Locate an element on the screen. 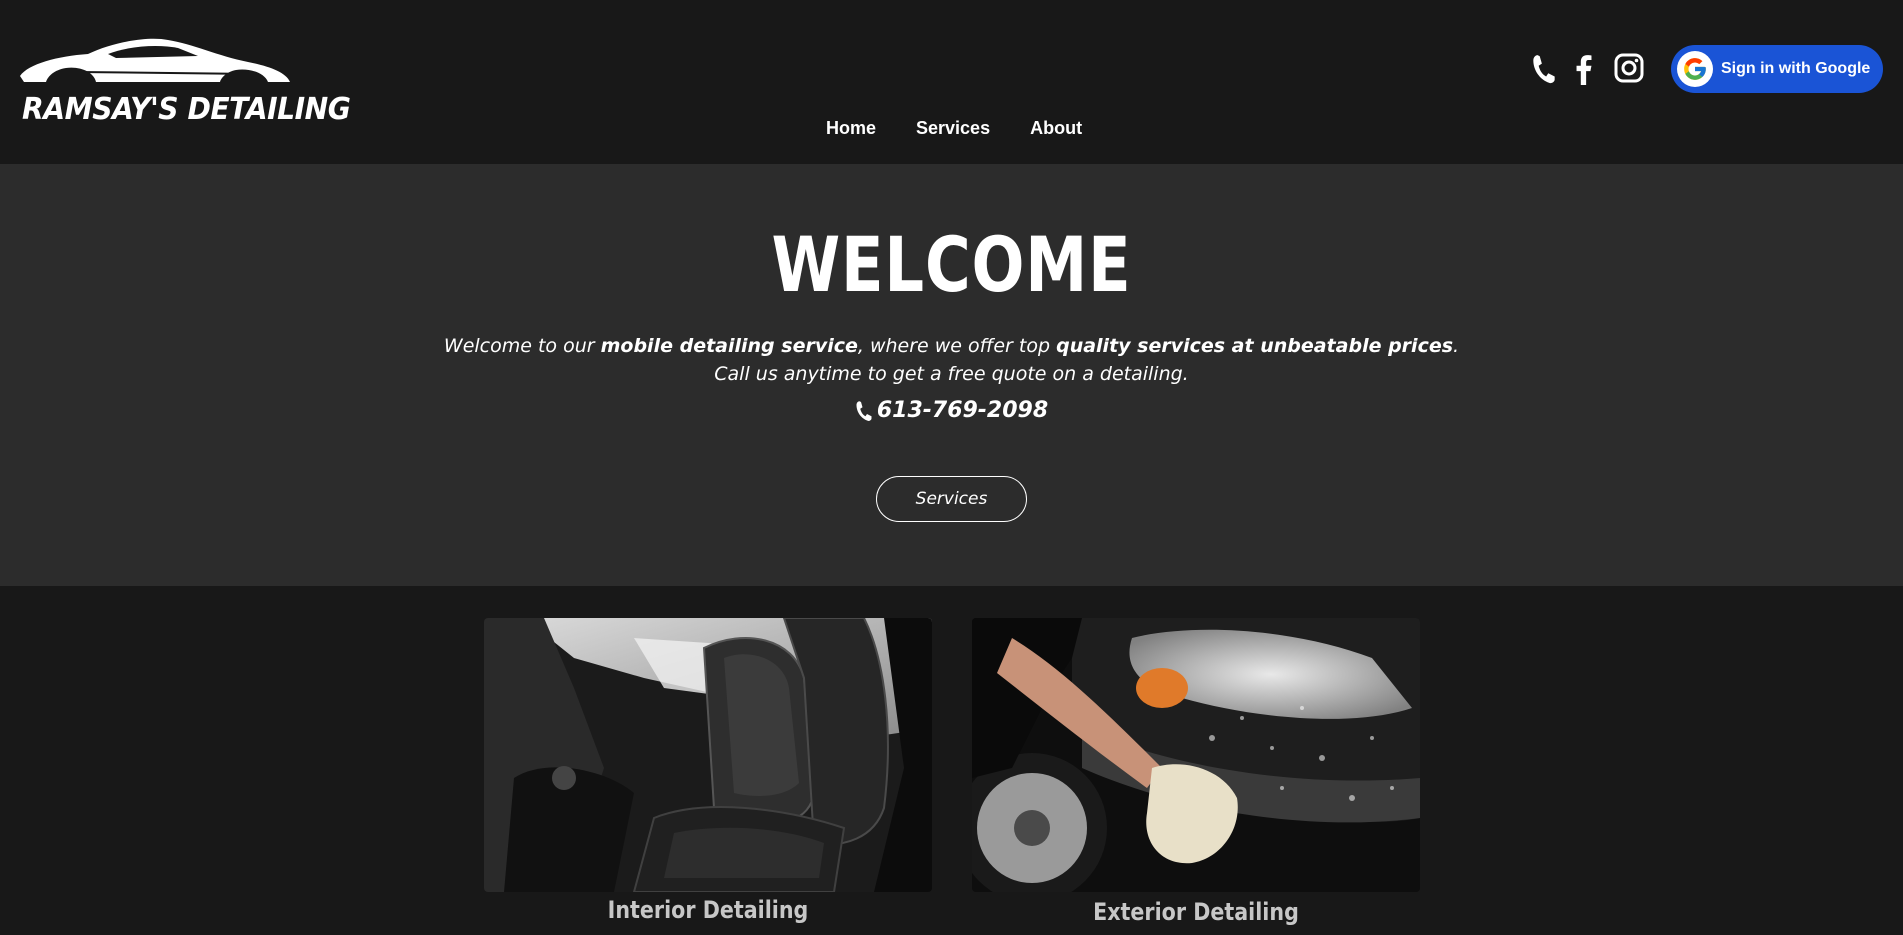 The image size is (1903, 935). hero-text-3: . is located at coordinates (1456, 346).